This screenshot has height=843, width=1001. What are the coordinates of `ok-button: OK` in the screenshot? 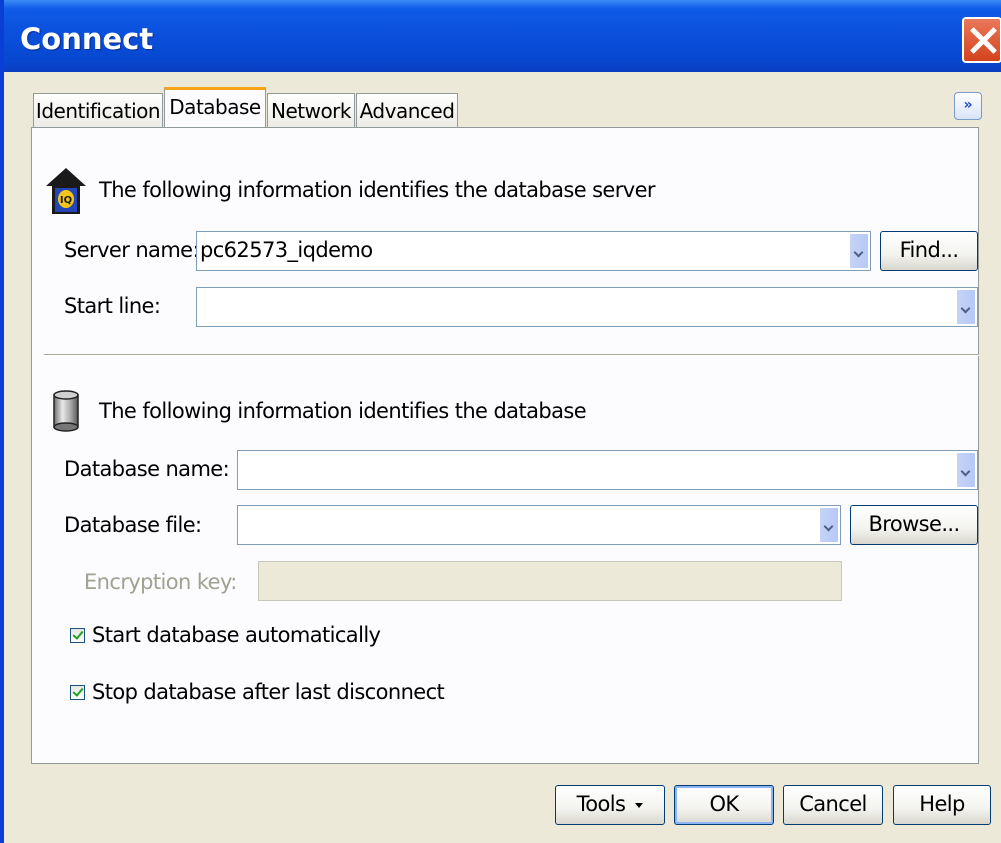 It's located at (724, 805).